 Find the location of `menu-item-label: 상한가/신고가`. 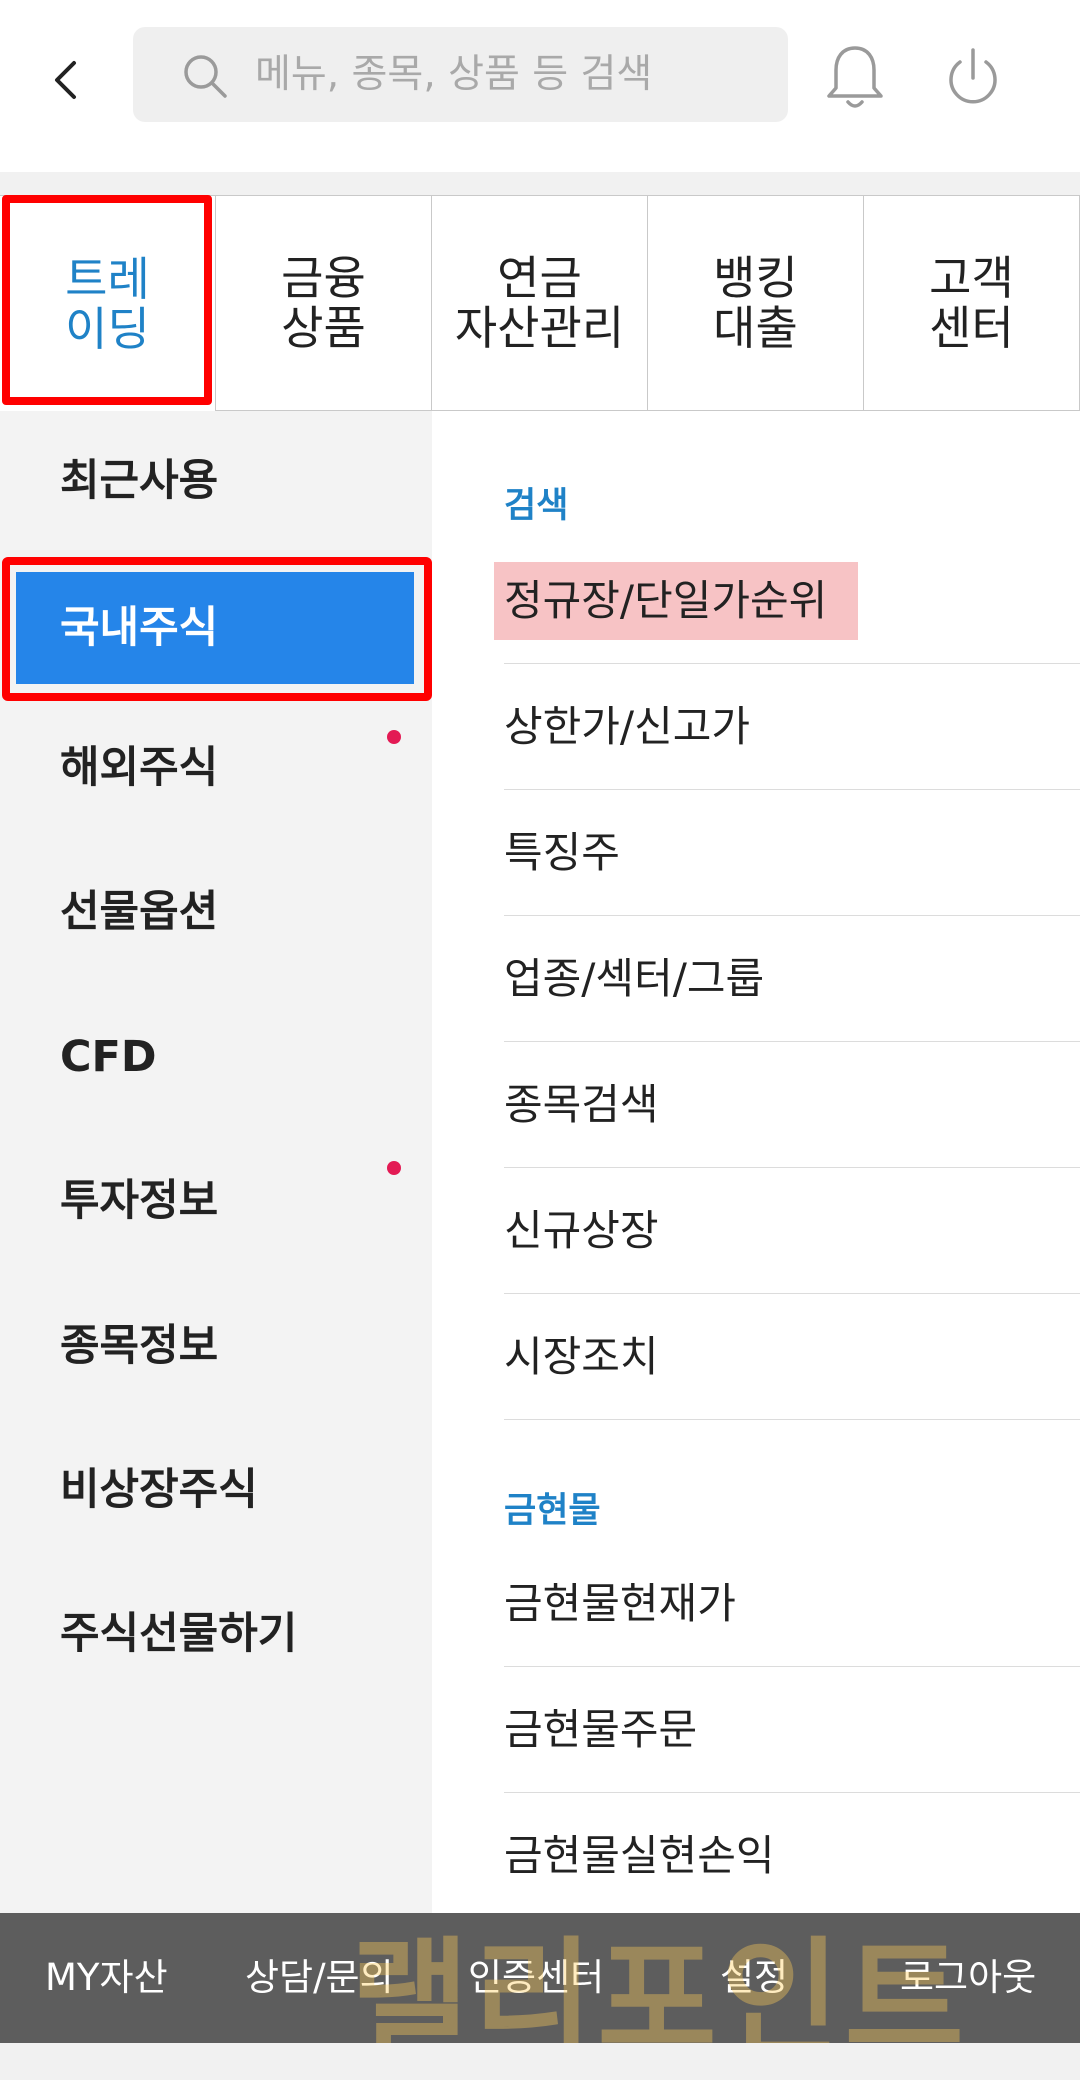

menu-item-label: 상한가/신고가 is located at coordinates (627, 726).